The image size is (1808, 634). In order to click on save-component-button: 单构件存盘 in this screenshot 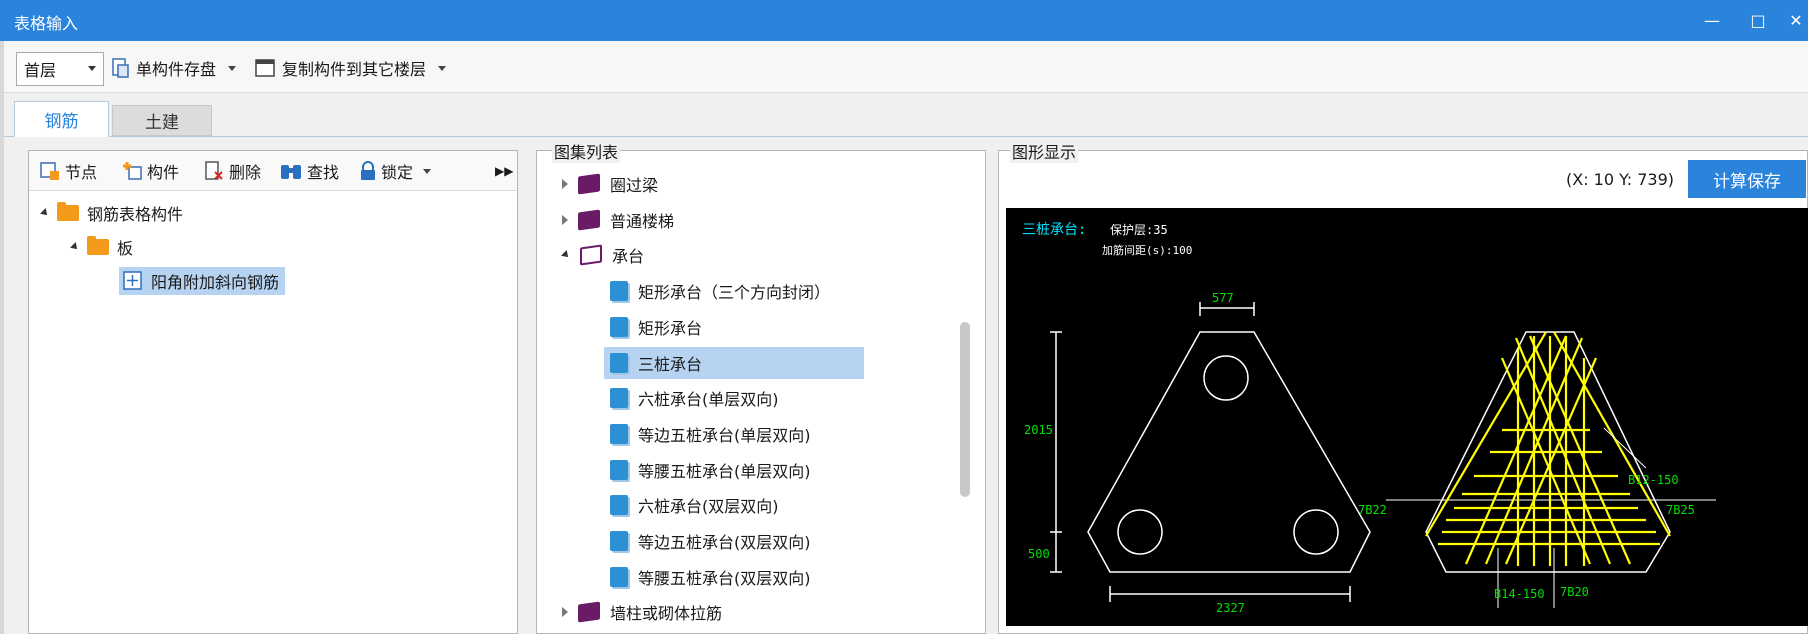, I will do `click(173, 68)`.